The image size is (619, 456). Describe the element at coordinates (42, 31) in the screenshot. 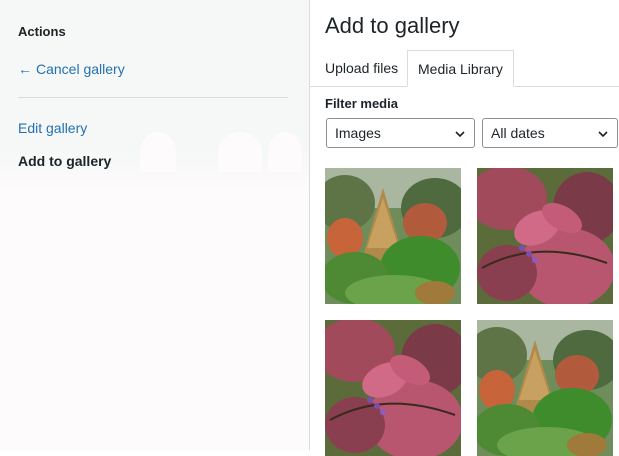

I see `actions-title: Actions` at that location.